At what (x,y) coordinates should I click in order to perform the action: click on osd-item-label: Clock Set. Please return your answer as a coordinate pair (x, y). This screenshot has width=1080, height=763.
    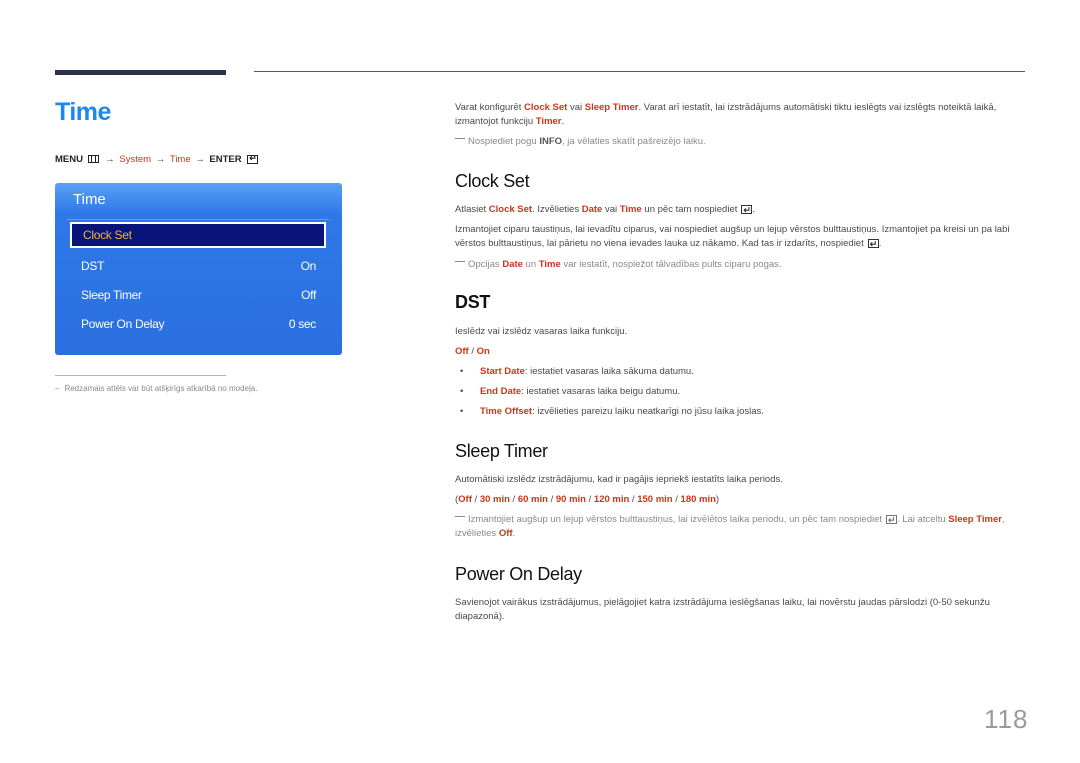
    Looking at the image, I should click on (107, 235).